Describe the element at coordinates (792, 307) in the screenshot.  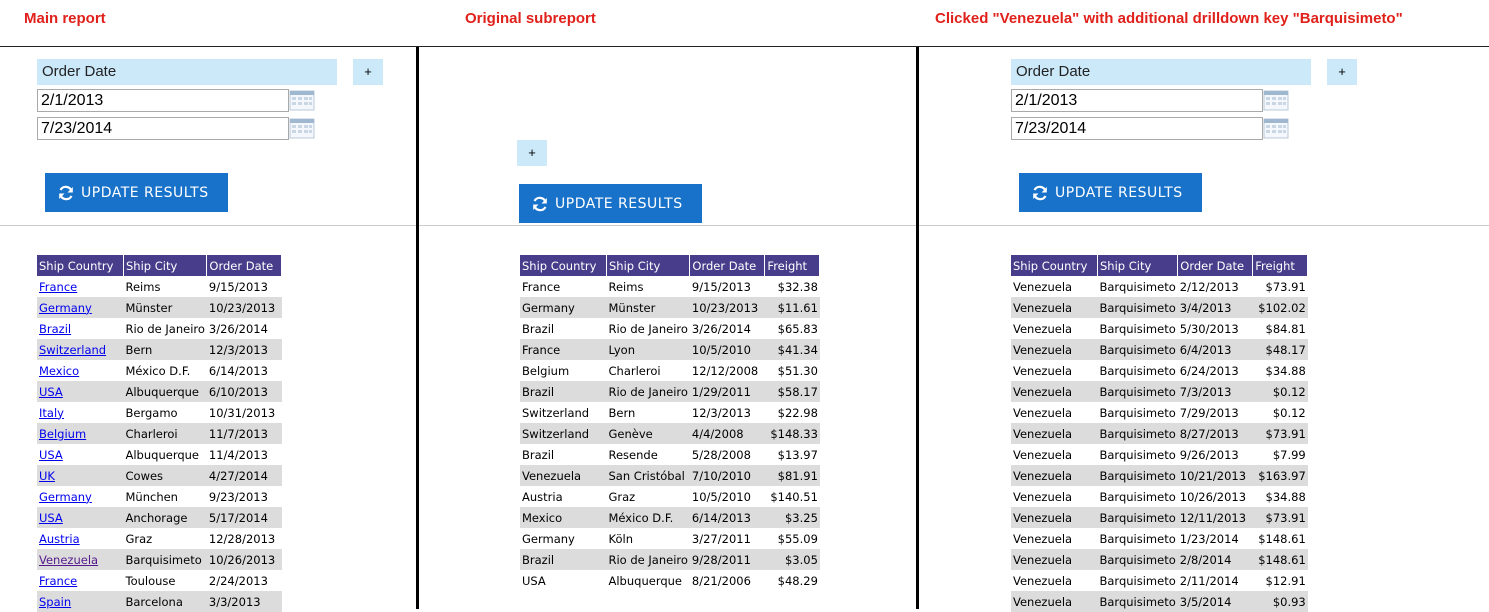
I see `table-cell: $11.61` at that location.